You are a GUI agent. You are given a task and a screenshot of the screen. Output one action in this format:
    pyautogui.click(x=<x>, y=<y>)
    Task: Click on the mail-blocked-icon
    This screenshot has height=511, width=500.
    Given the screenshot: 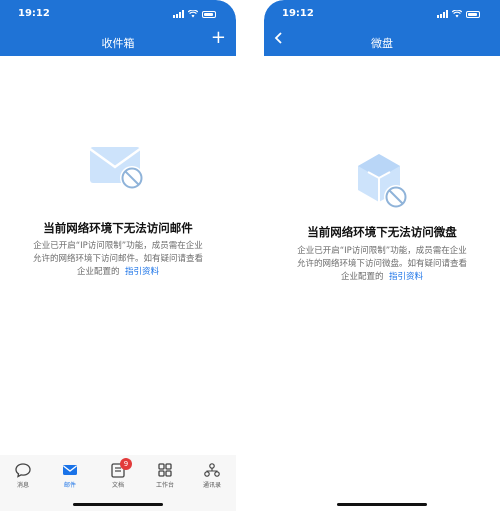 What is the action you would take?
    pyautogui.click(x=116, y=168)
    